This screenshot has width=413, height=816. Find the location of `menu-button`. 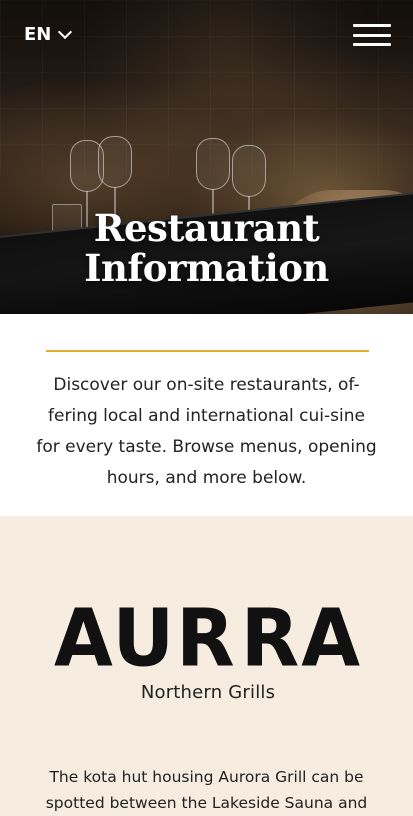

menu-button is located at coordinates (372, 35).